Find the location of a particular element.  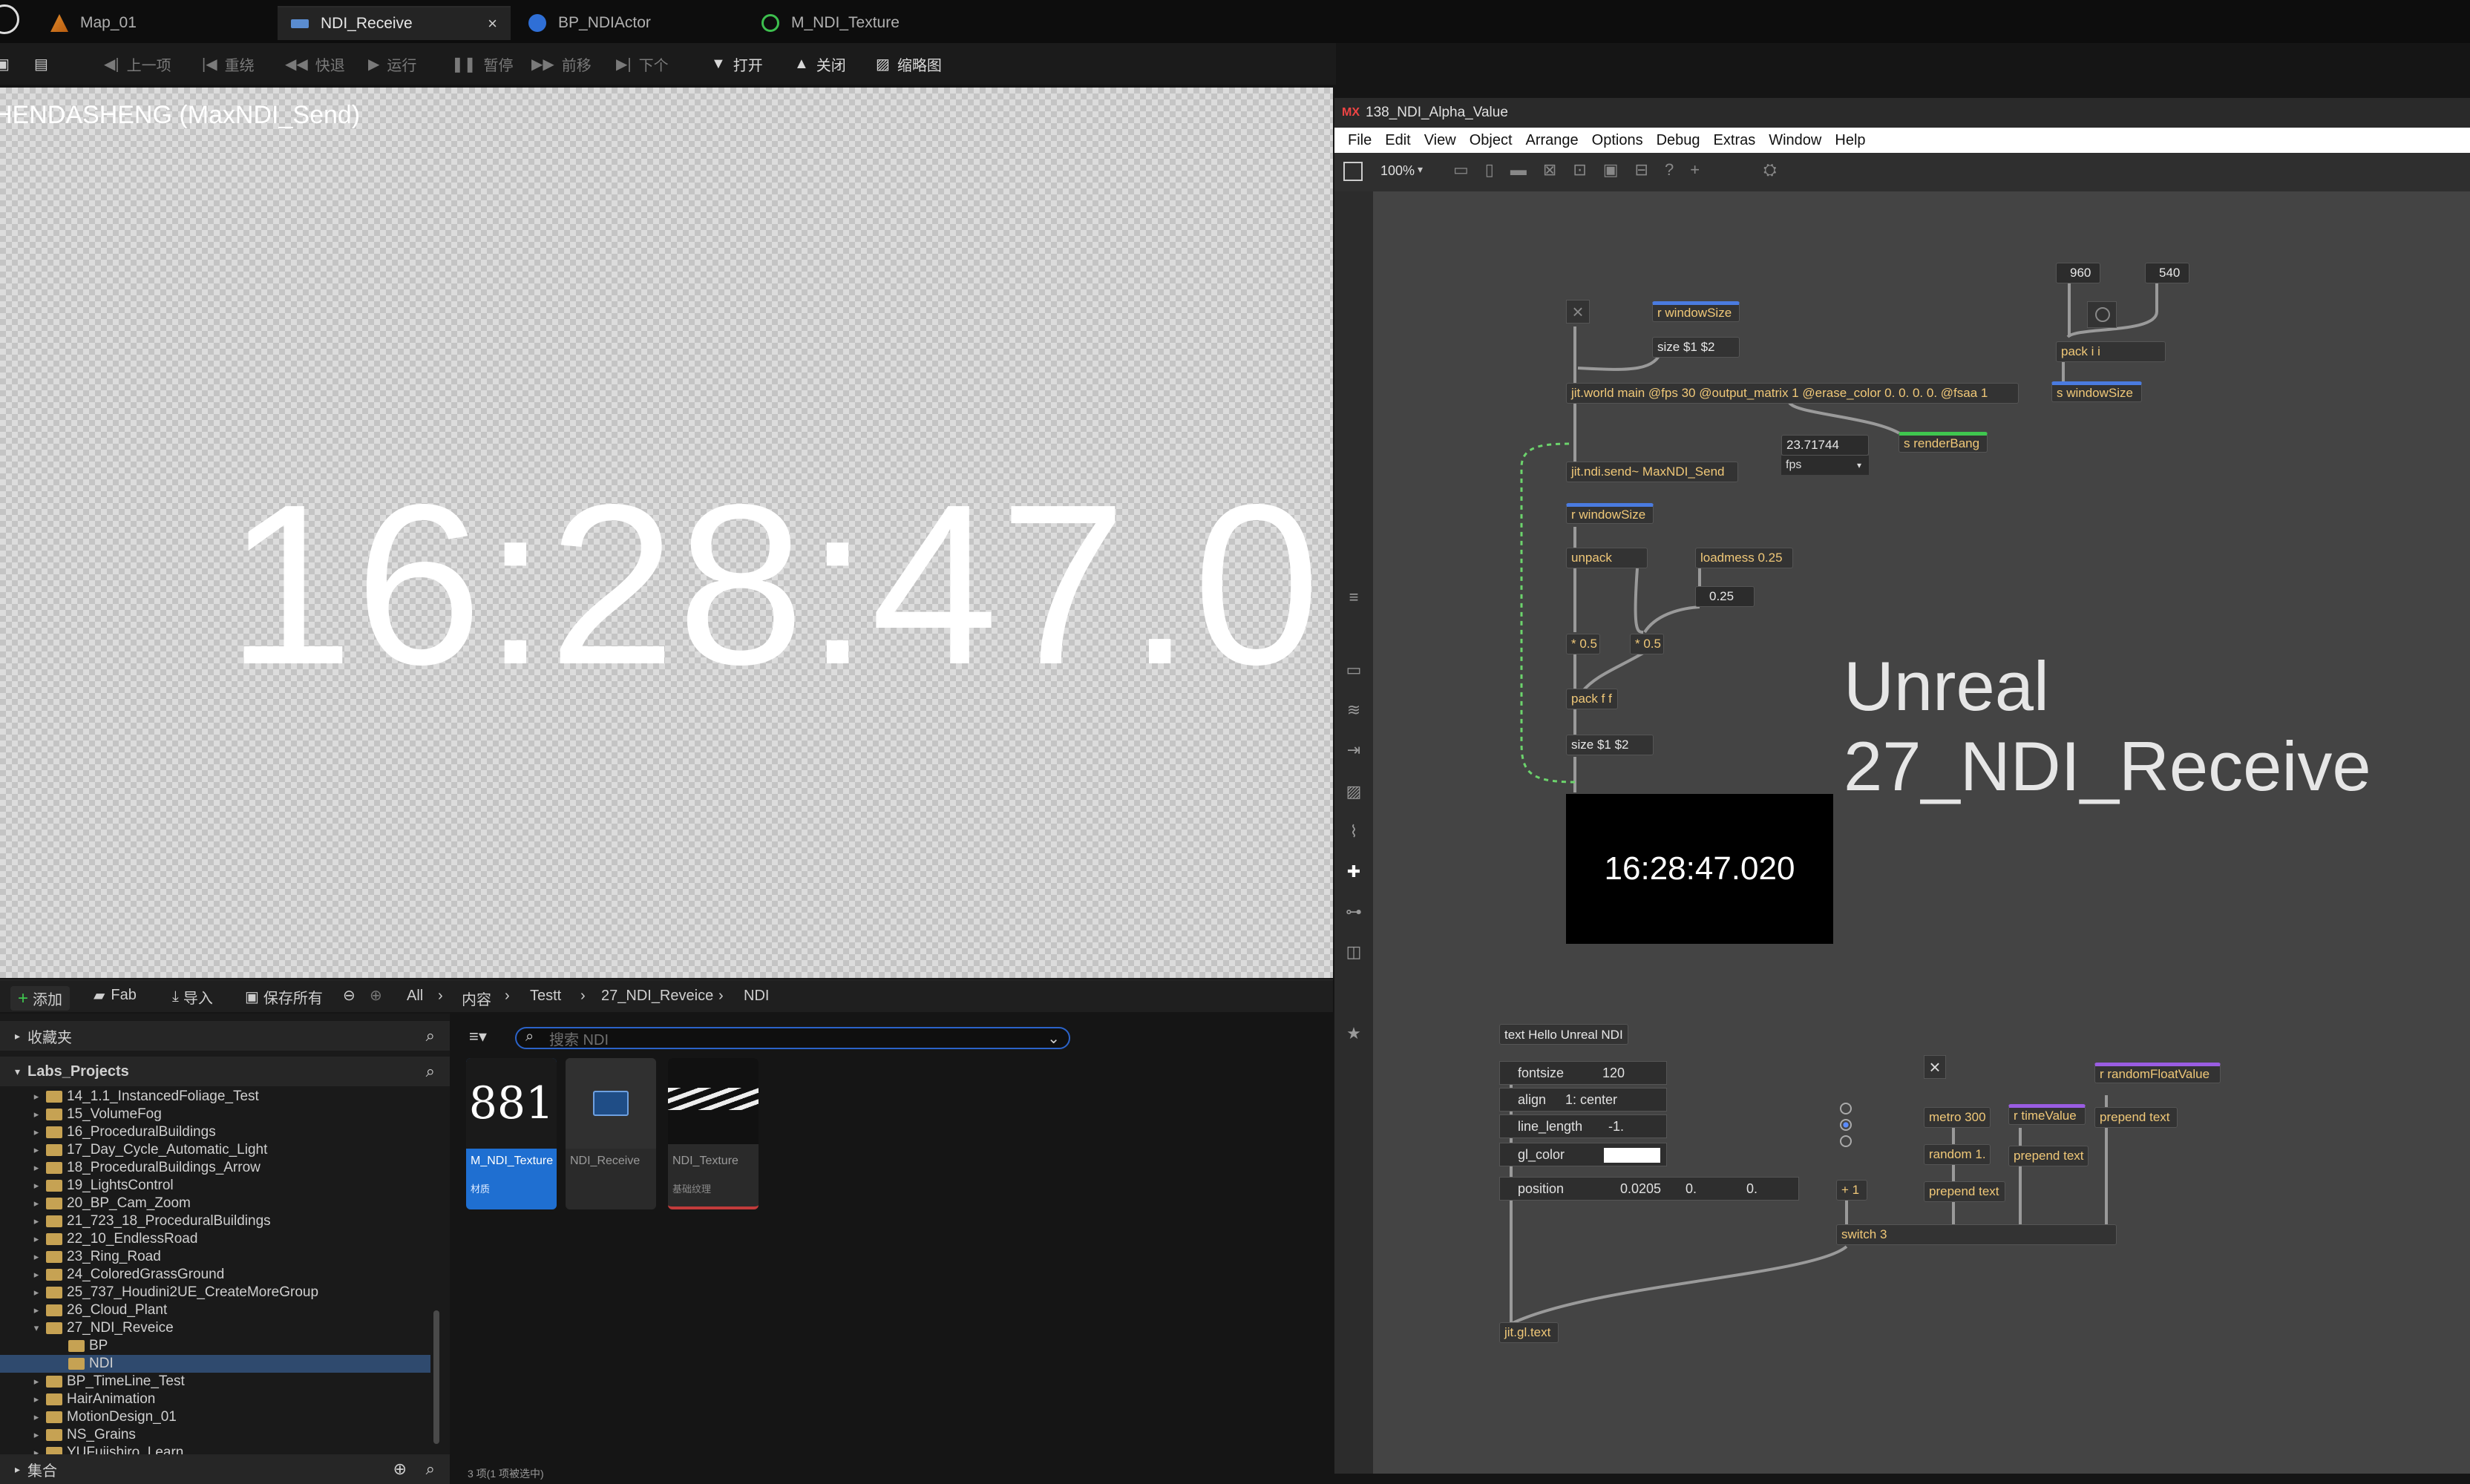

forward-button: ▶▶ 前移 is located at coordinates (561, 64).